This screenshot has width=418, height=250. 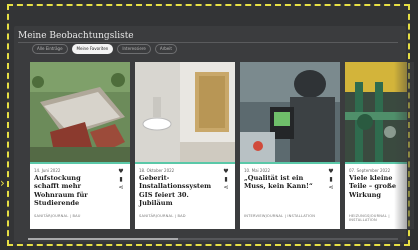 I want to click on aerial-building-photo, so click(x=80, y=112).